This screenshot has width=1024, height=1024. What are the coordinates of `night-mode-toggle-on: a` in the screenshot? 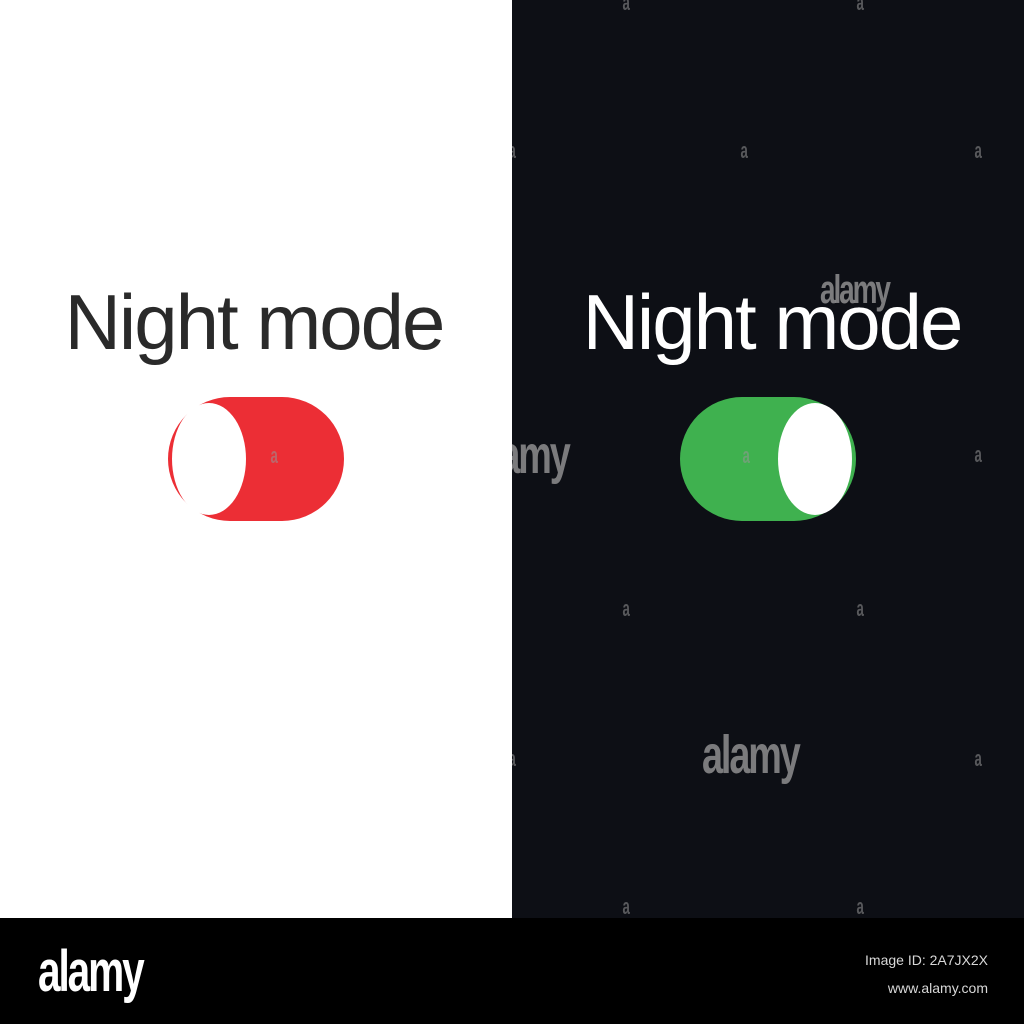 It's located at (768, 459).